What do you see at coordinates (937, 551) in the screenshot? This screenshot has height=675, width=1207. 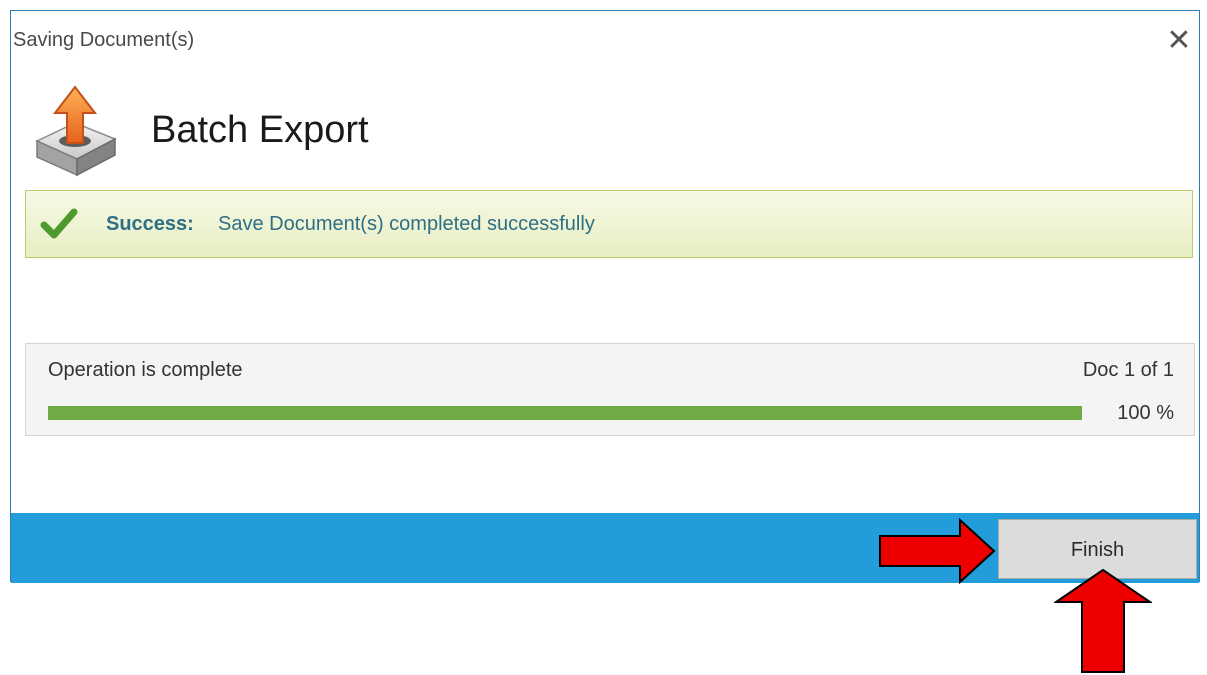 I see `arrow-right-annotation` at bounding box center [937, 551].